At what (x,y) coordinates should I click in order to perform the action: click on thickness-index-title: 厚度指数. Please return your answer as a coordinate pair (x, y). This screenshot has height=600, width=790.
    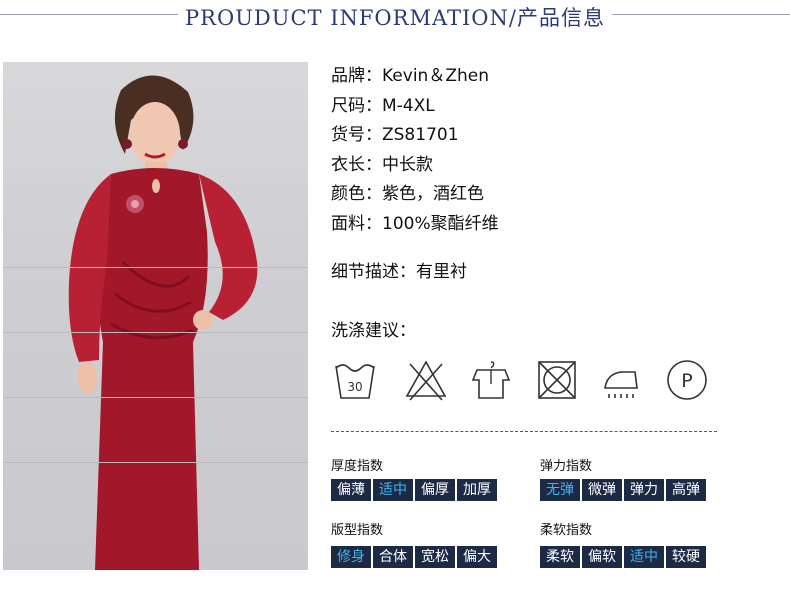
    Looking at the image, I should click on (357, 466).